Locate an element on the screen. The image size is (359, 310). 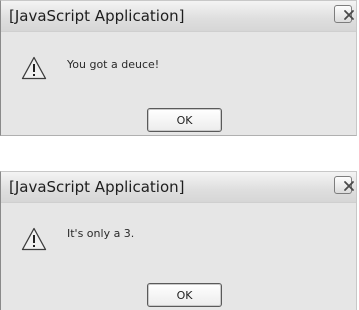
dialog-message: It's only a 3. is located at coordinates (101, 233).